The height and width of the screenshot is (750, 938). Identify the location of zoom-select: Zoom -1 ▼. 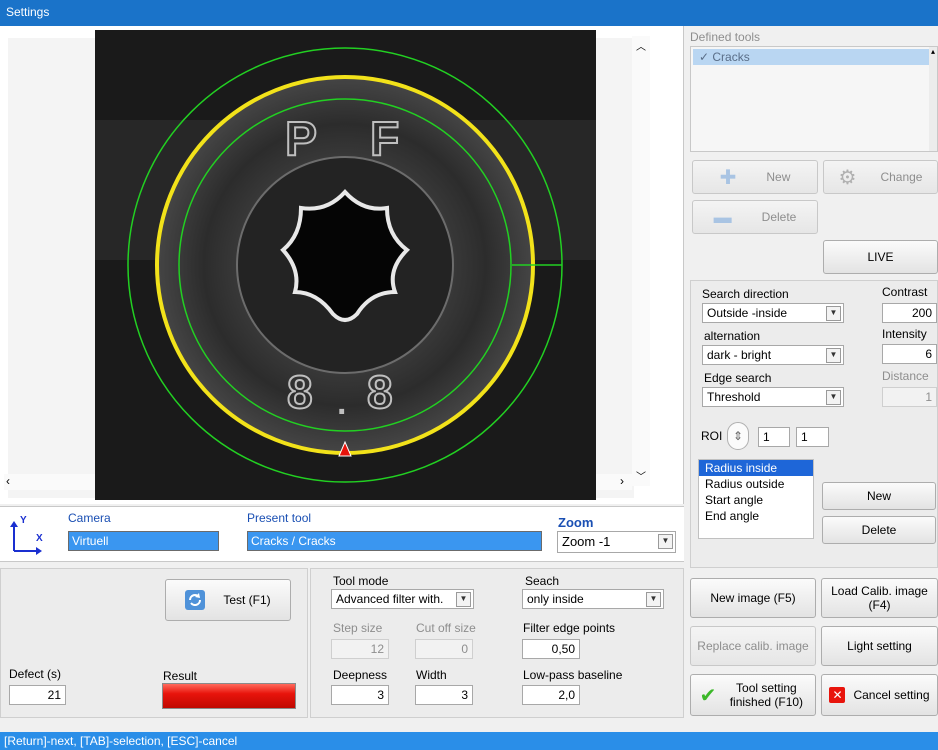
(616, 542).